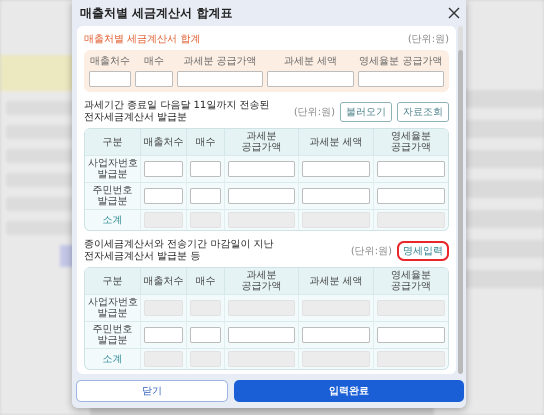  I want to click on action-button: 불러오기, so click(366, 112).